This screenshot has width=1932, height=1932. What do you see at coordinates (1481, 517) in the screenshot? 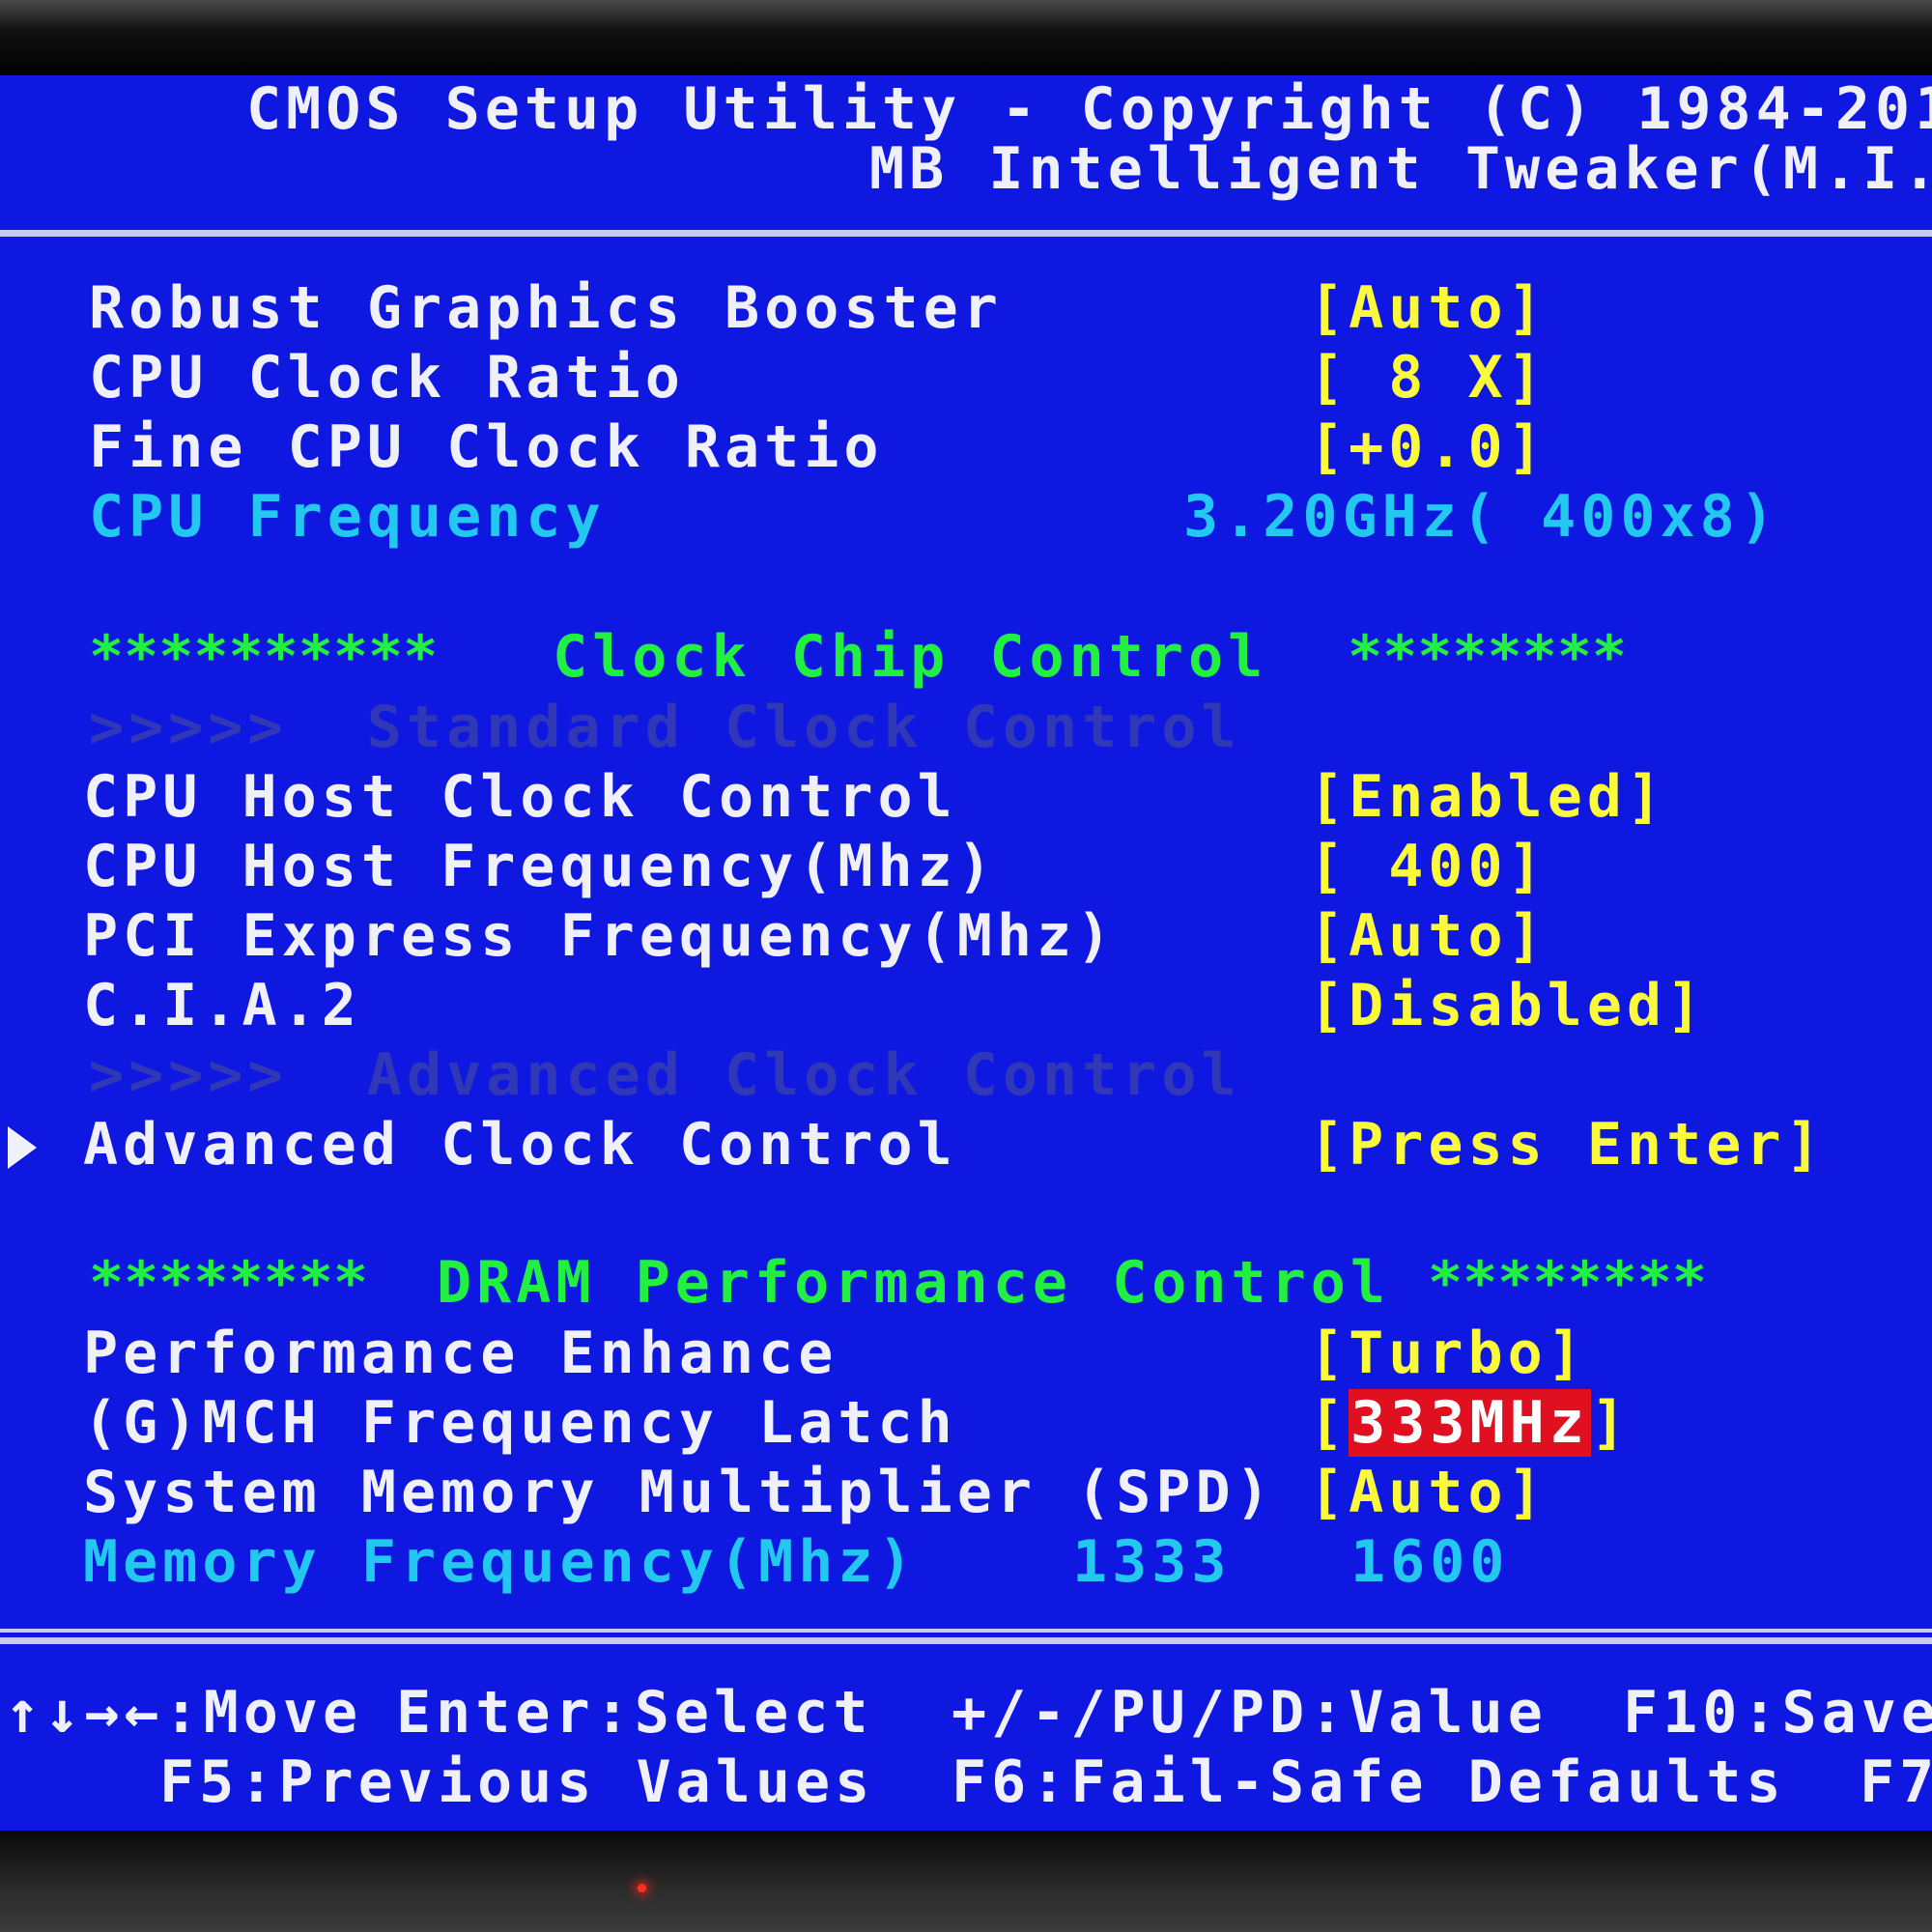
I see `info-value-cpu-frequency: 3.20GHz( 400x8)` at bounding box center [1481, 517].